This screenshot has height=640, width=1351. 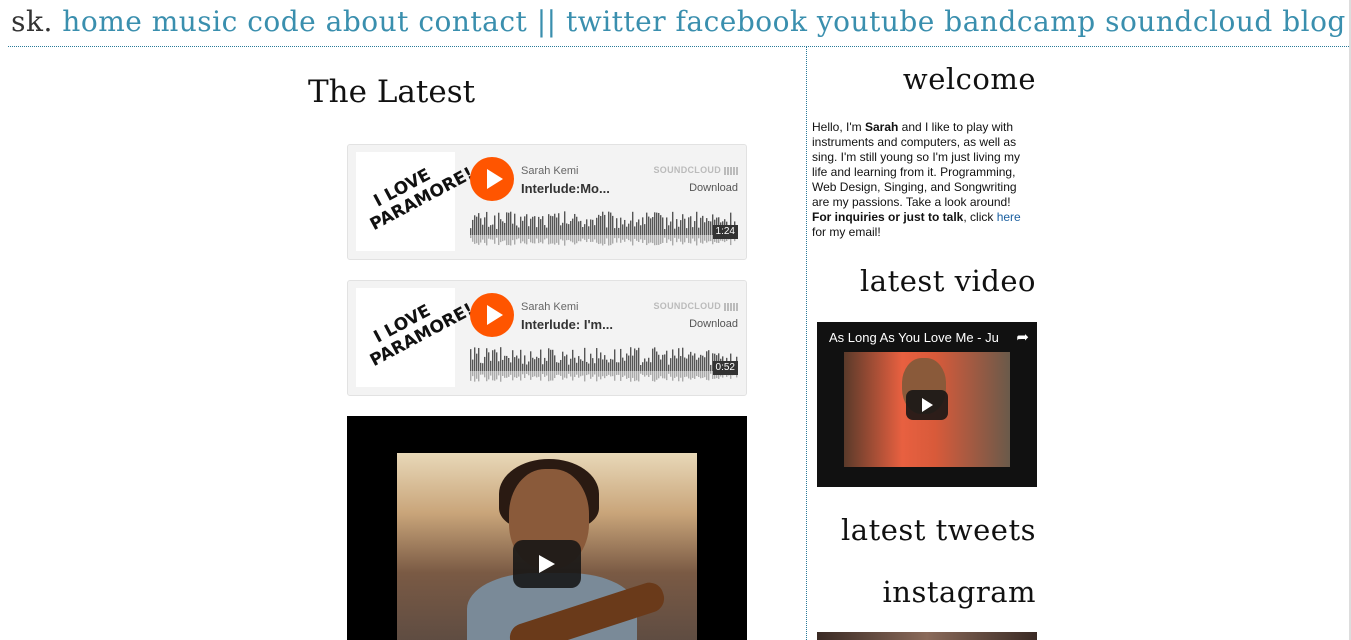 I want to click on youtube-video-player, so click(x=547, y=528).